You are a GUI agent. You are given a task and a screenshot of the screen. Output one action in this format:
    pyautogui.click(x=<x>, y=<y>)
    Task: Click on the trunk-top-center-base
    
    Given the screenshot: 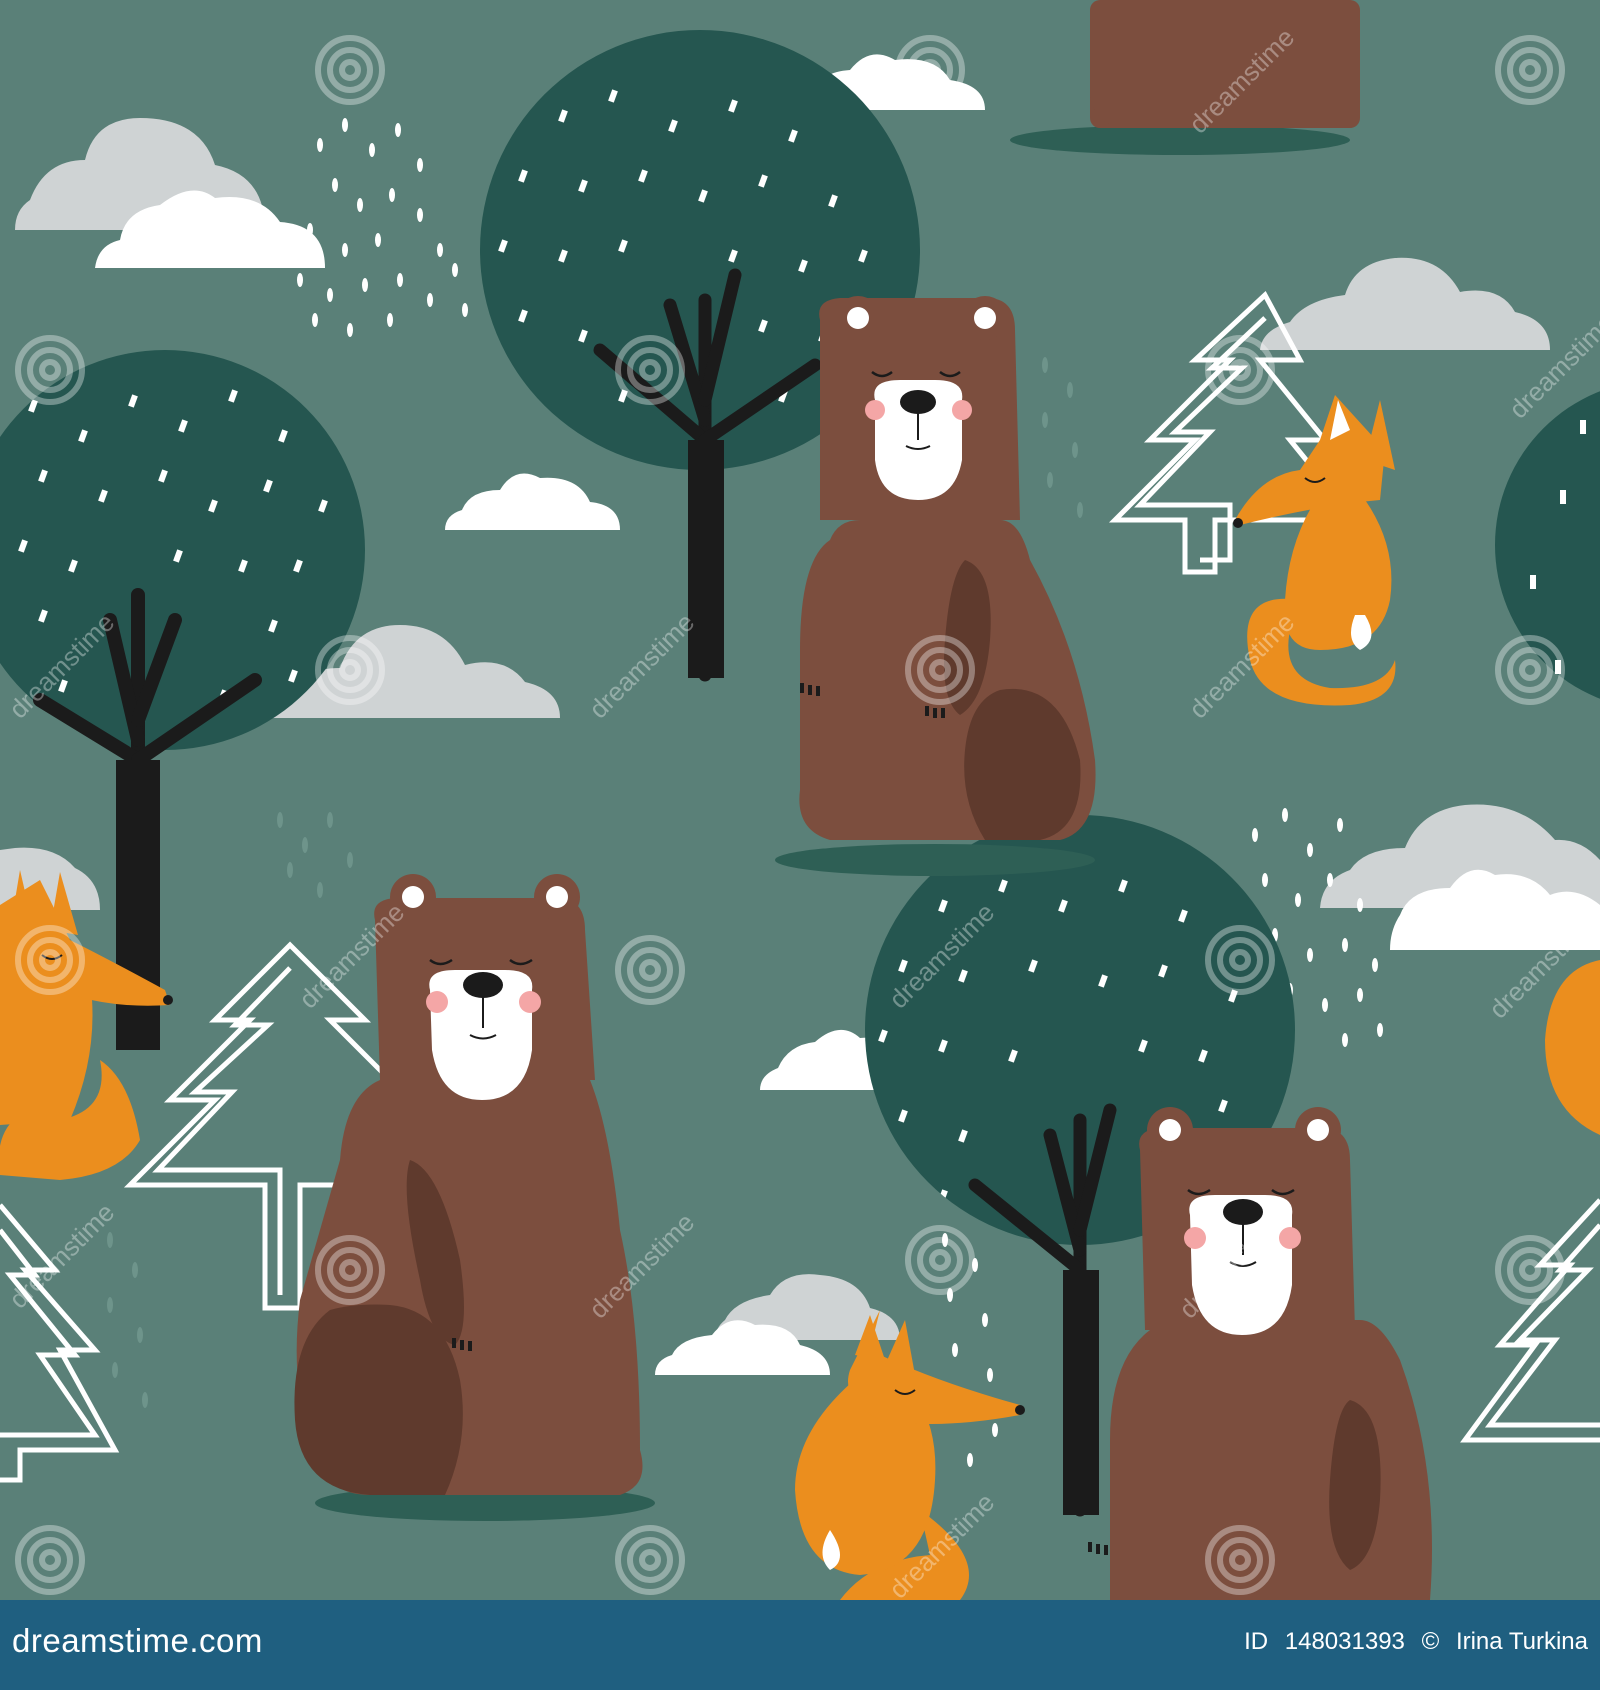 What is the action you would take?
    pyautogui.click(x=706, y=559)
    